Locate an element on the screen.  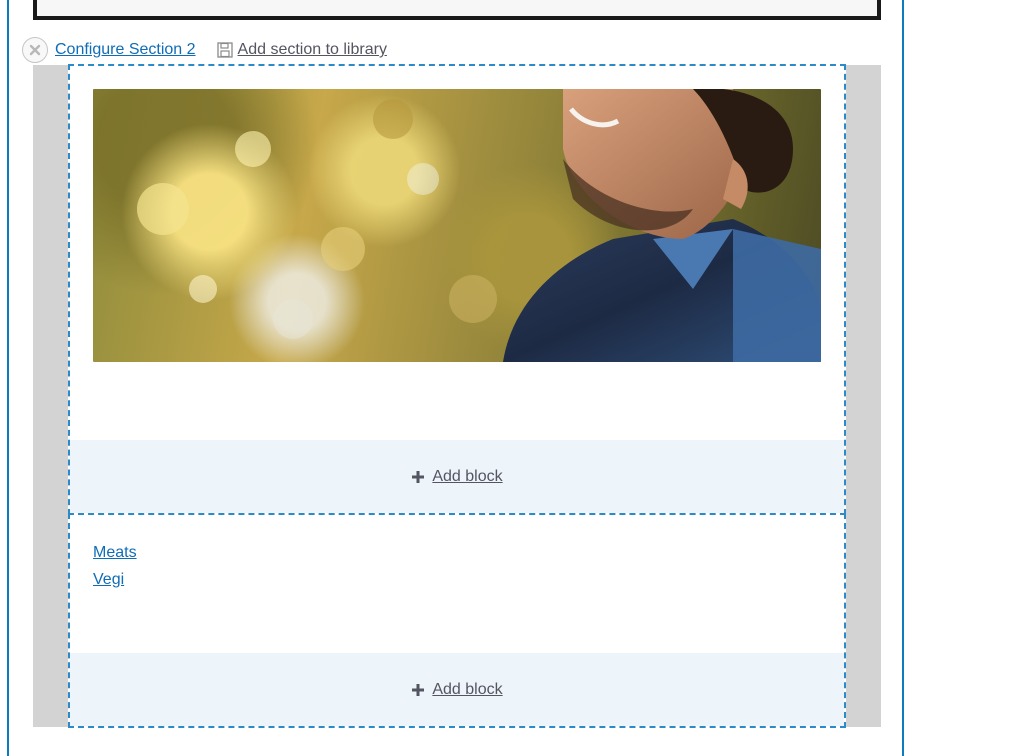
list-item: Meats is located at coordinates (115, 552).